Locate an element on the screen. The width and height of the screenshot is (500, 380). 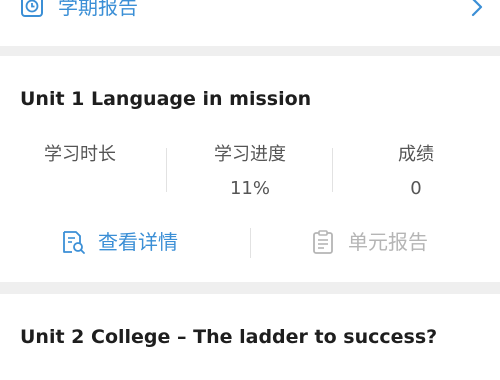
unit-title: Unit 1 Language in mission is located at coordinates (166, 99).